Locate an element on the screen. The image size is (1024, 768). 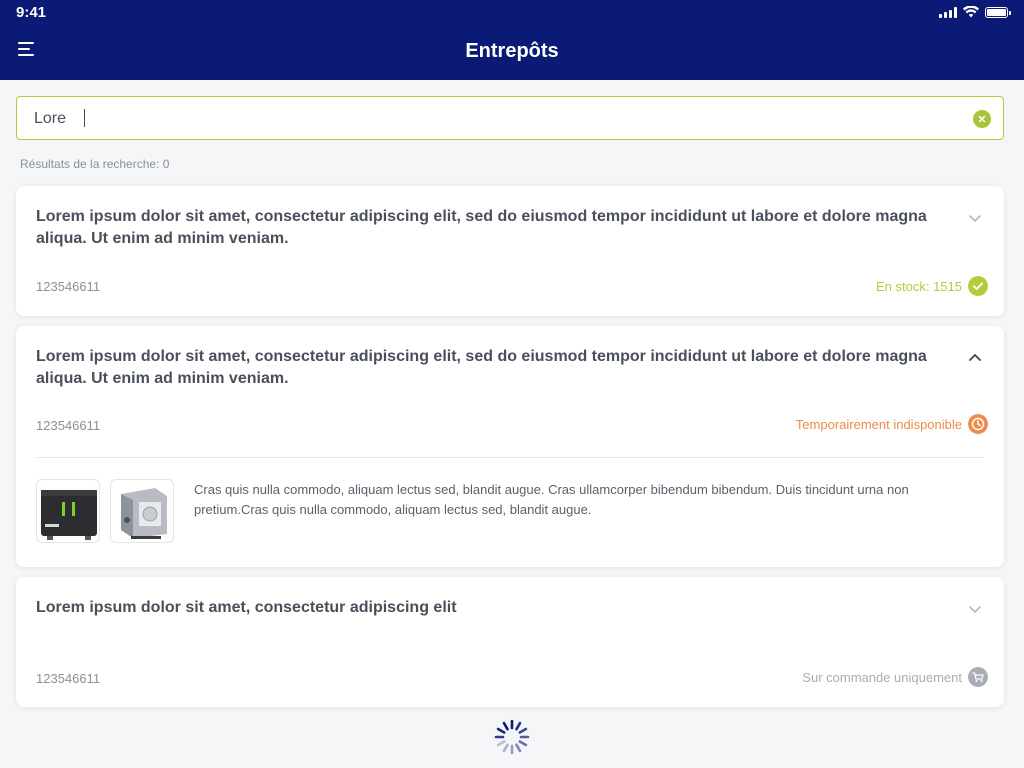
search-field is located at coordinates (510, 118).